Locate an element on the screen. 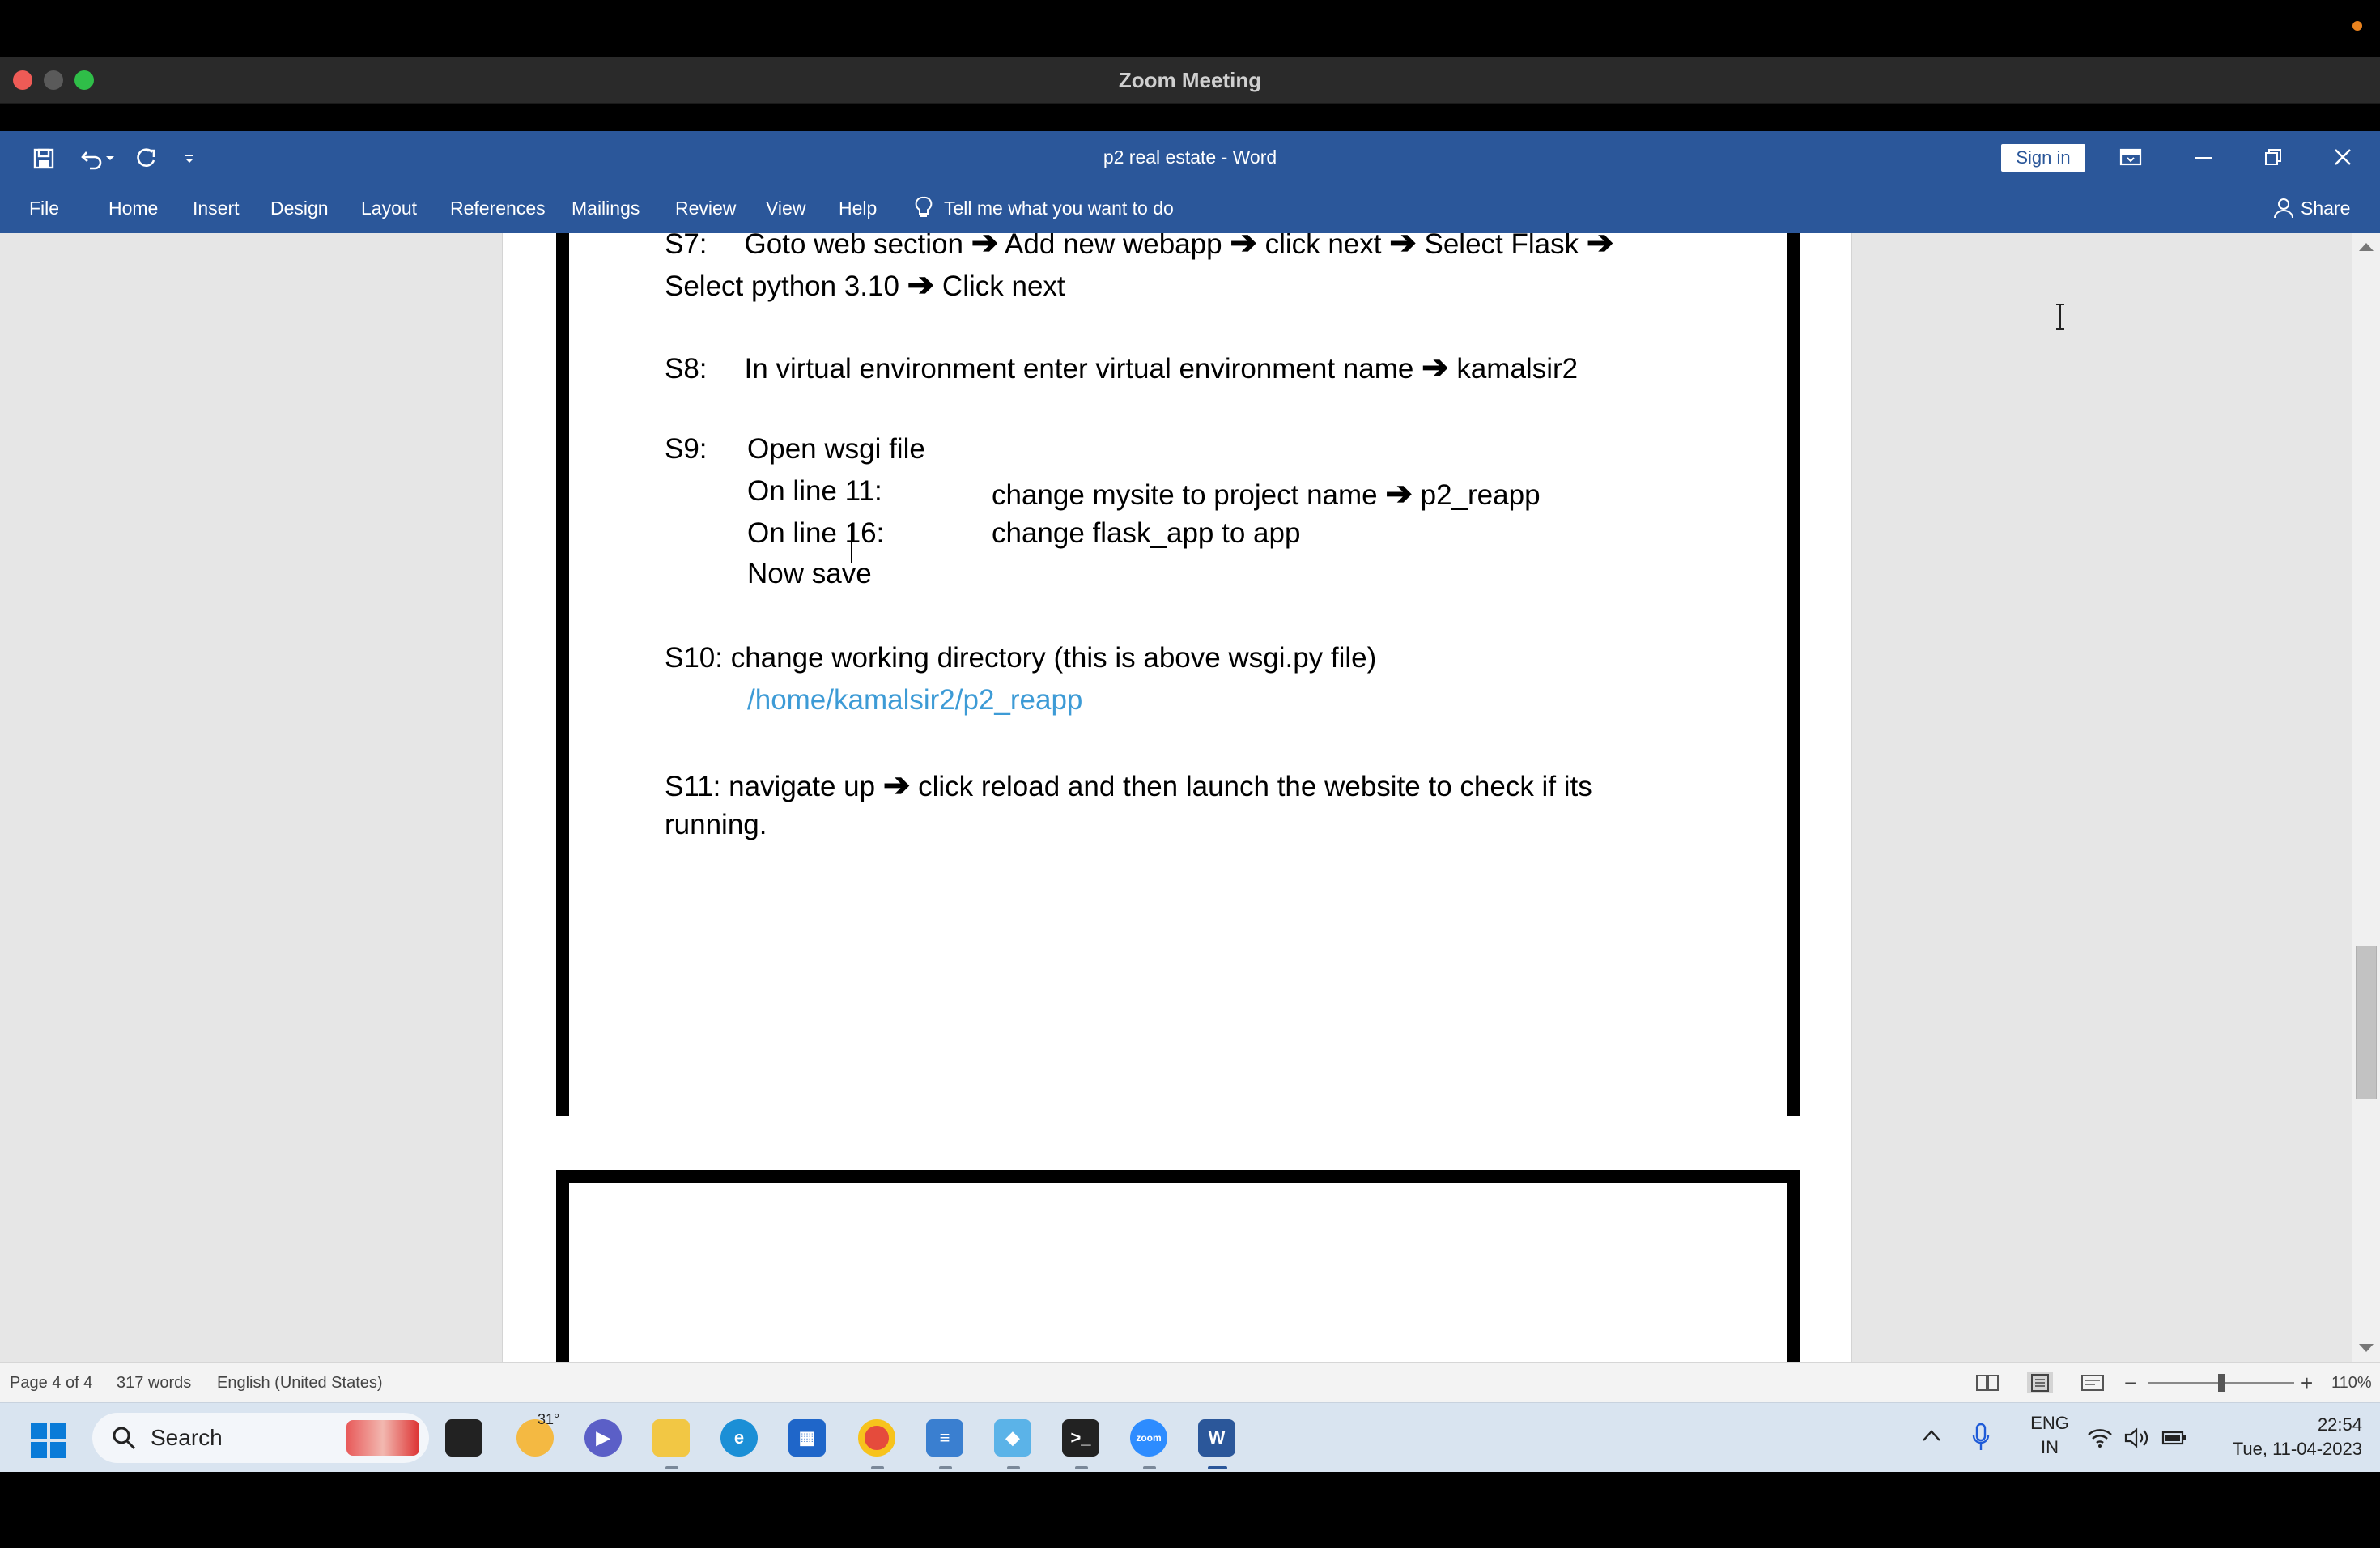 This screenshot has width=2380, height=1548. s7-text-b: Add new webapp is located at coordinates (1113, 247).